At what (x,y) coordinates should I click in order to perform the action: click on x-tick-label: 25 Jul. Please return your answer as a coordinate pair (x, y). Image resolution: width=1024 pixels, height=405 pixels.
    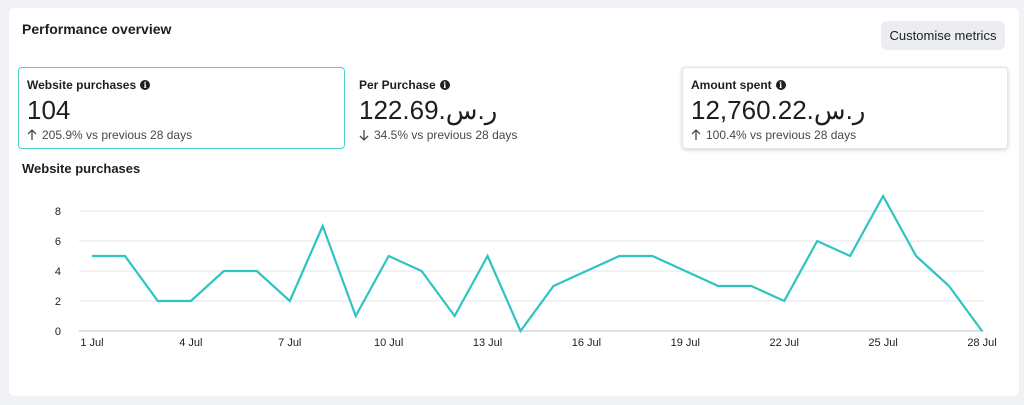
    Looking at the image, I should click on (882, 343).